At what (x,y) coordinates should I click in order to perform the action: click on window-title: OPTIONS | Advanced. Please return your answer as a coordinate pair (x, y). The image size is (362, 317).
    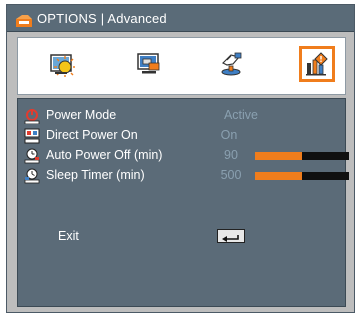
    Looking at the image, I should click on (102, 18).